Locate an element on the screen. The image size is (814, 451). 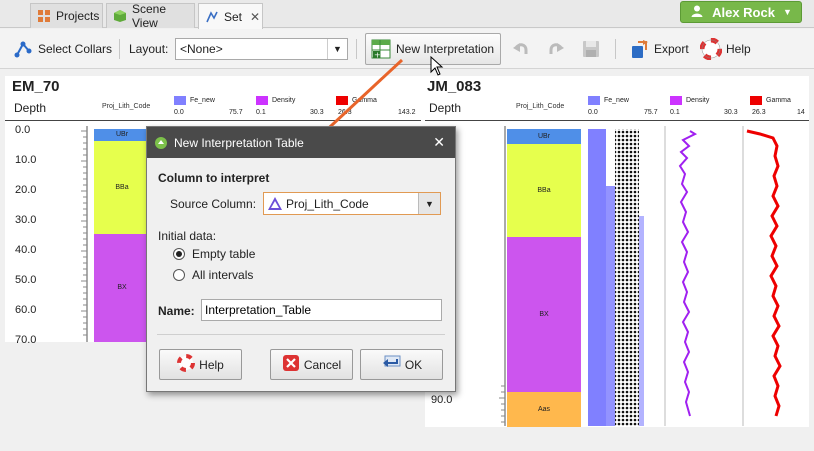
radio-empty-table-label: Empty table is located at coordinates (223, 254).